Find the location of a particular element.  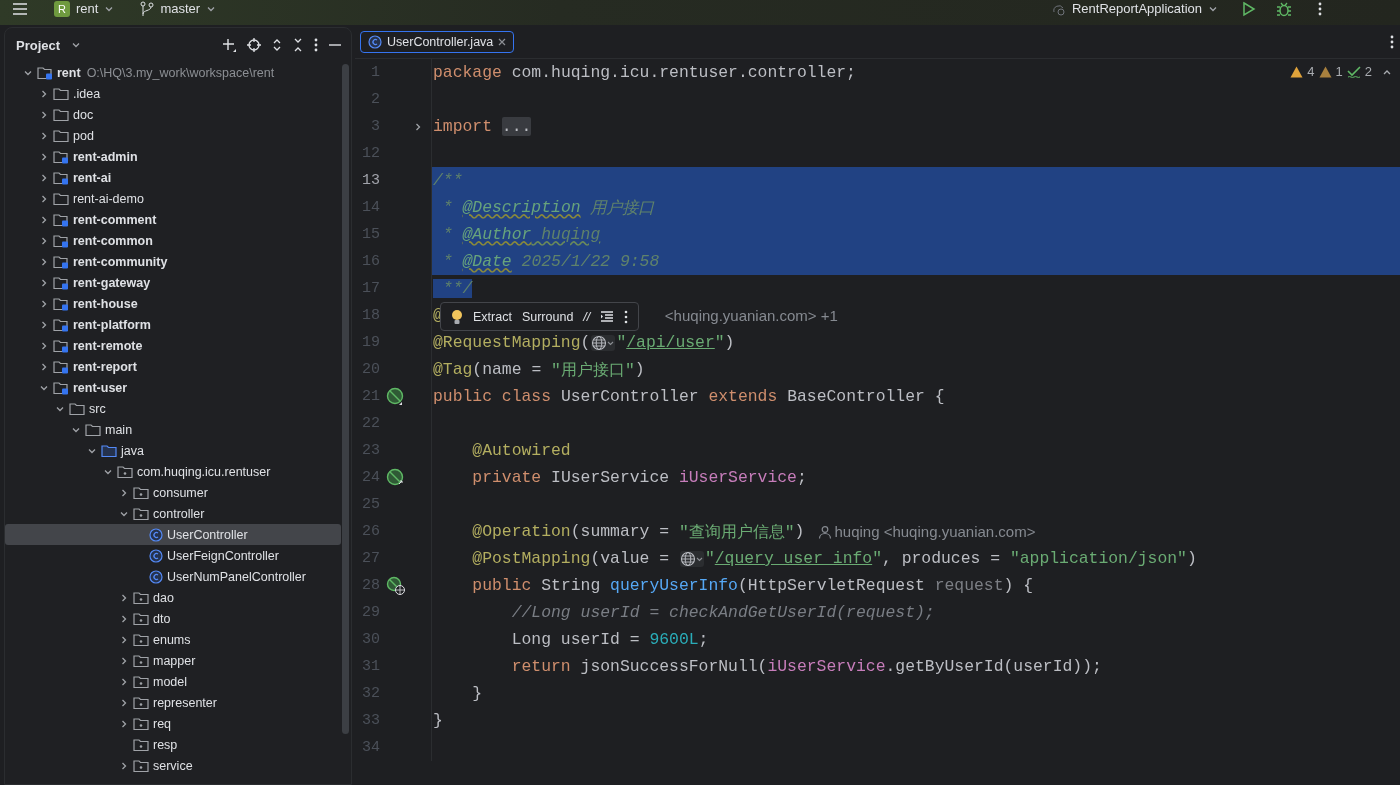

check-icon is located at coordinates (1353, 71).